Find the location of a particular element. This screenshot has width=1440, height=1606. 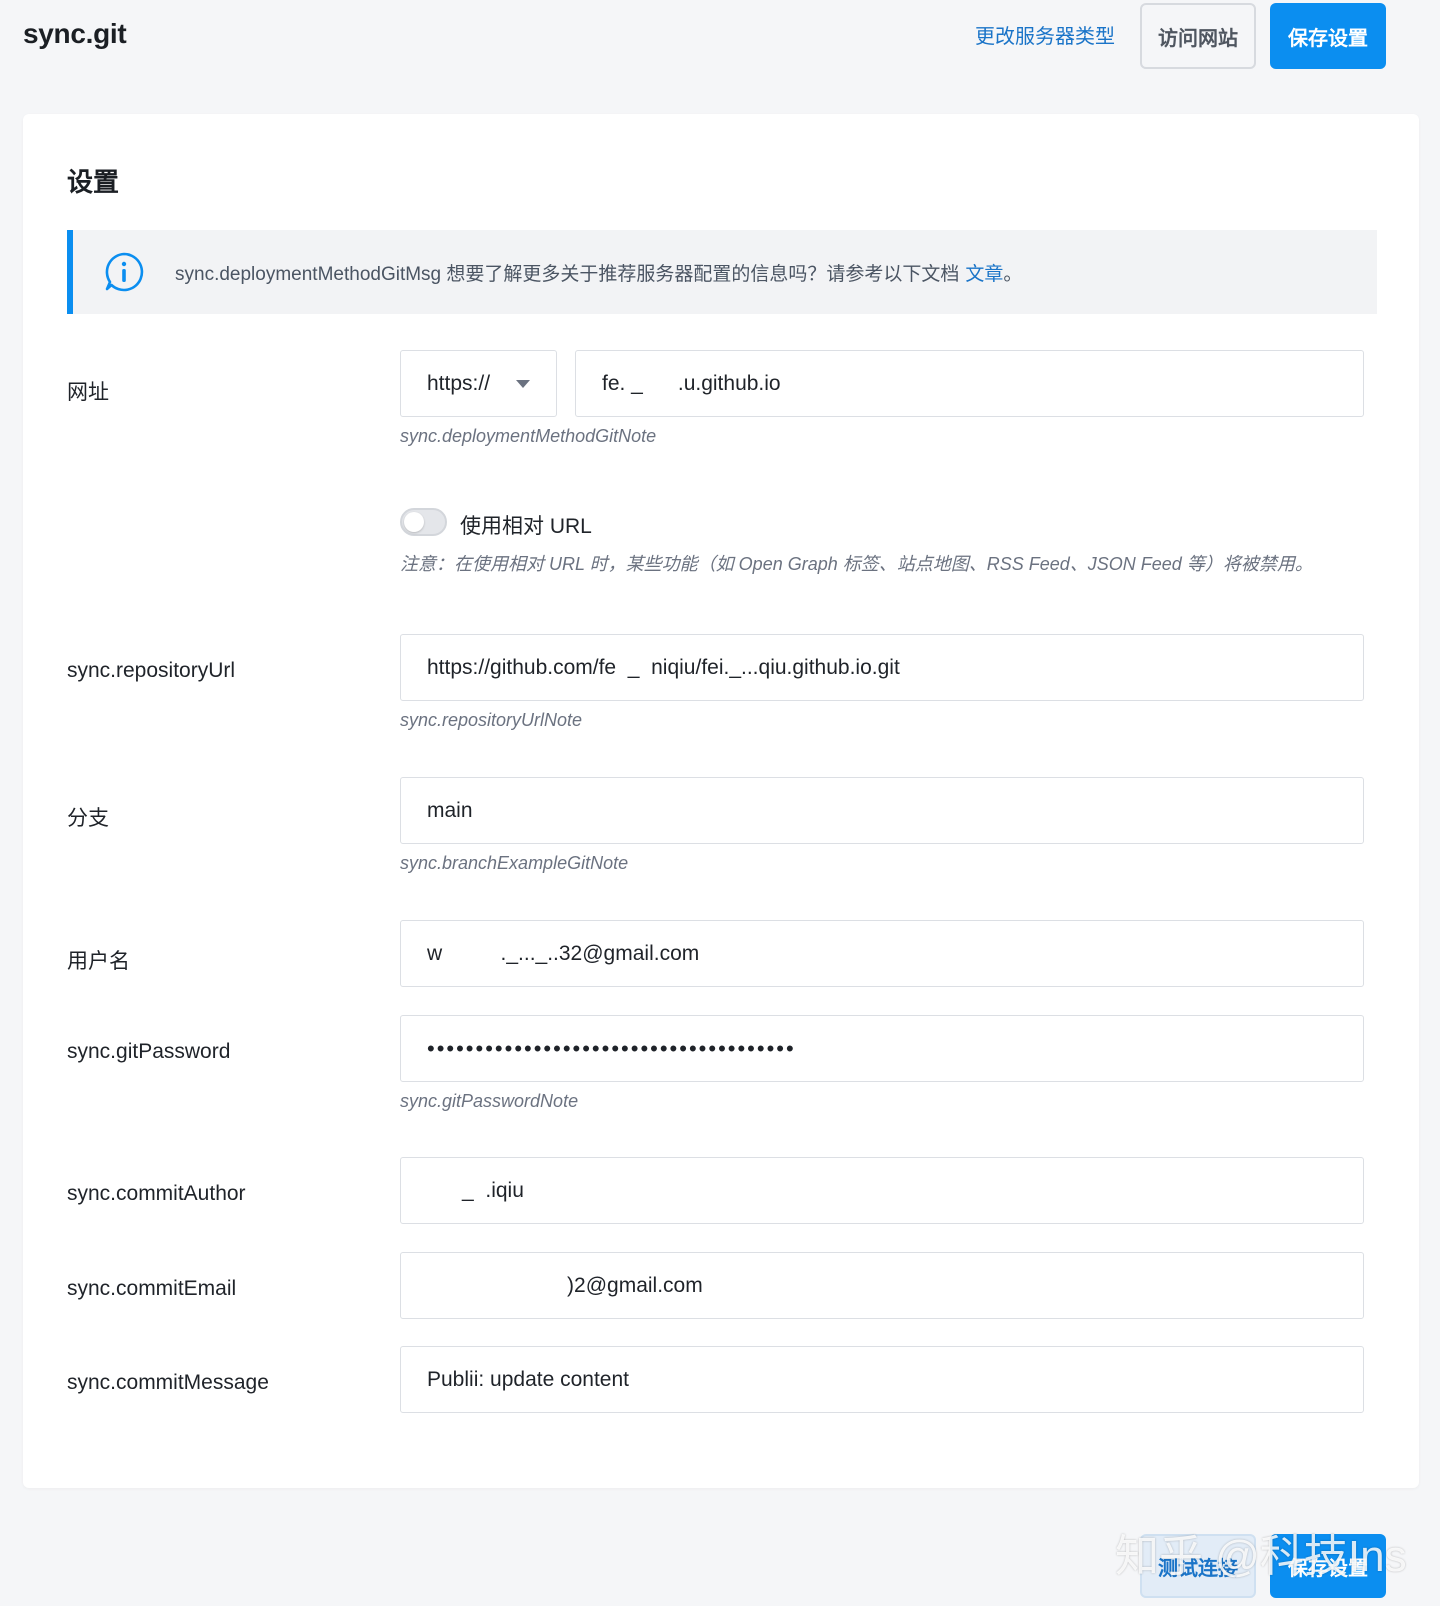

change-server-type-link: 更改服务器类型 is located at coordinates (1045, 34).